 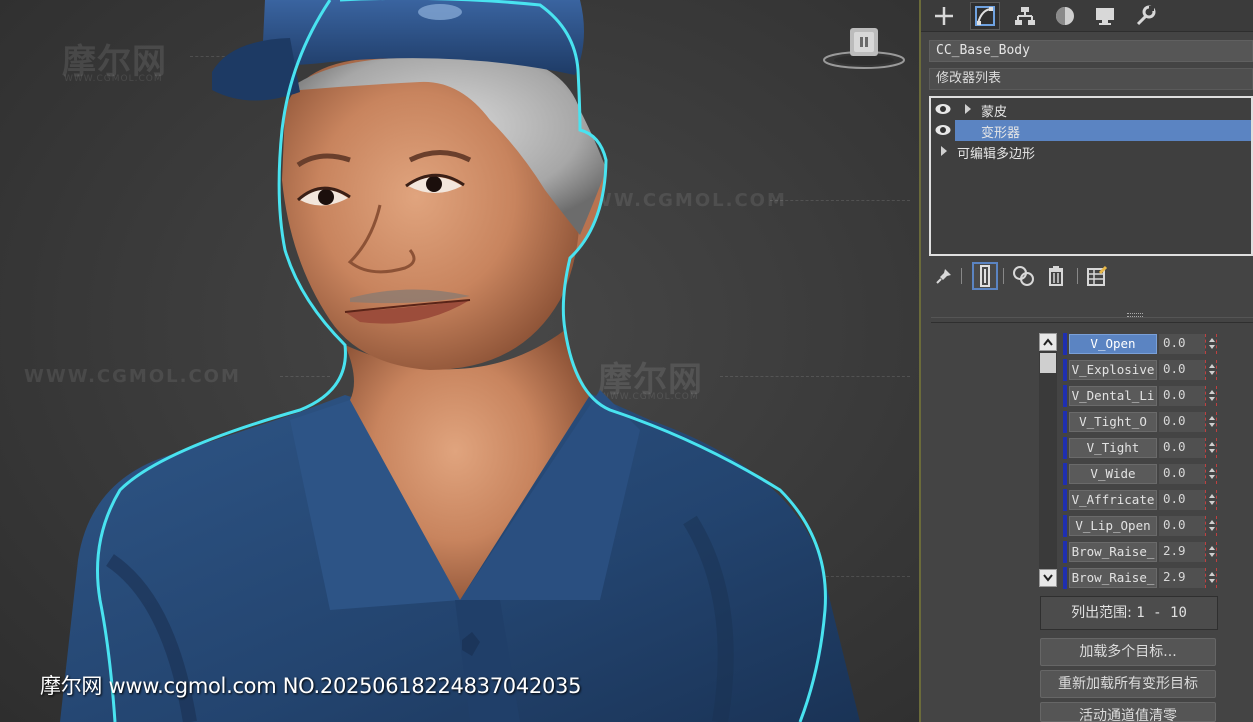 I want to click on make-unique-button, so click(x=1024, y=276).